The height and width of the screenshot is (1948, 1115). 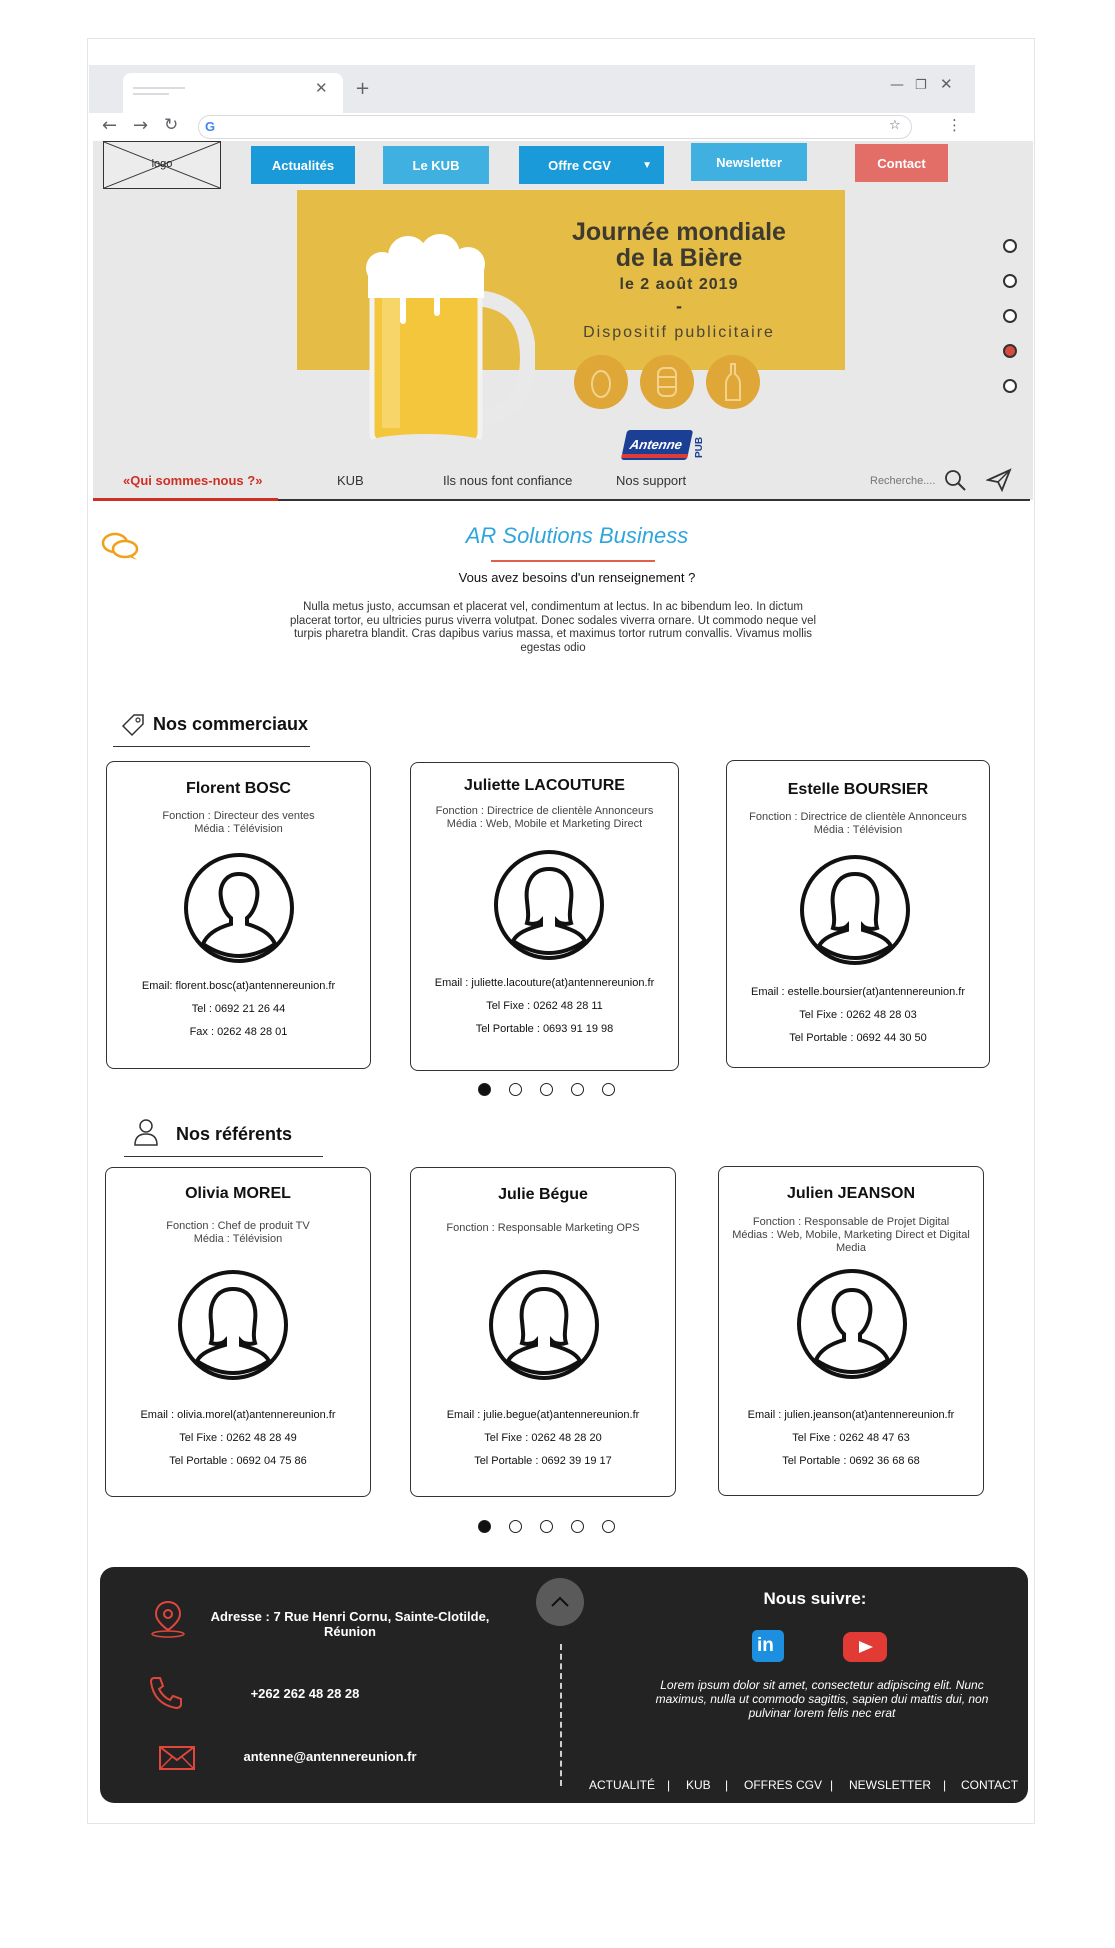 I want to click on youtube-icon, so click(x=865, y=1647).